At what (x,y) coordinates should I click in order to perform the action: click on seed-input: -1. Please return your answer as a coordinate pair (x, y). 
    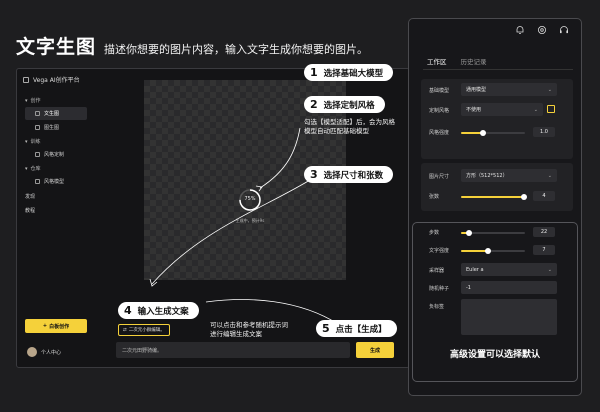
    Looking at the image, I should click on (509, 287).